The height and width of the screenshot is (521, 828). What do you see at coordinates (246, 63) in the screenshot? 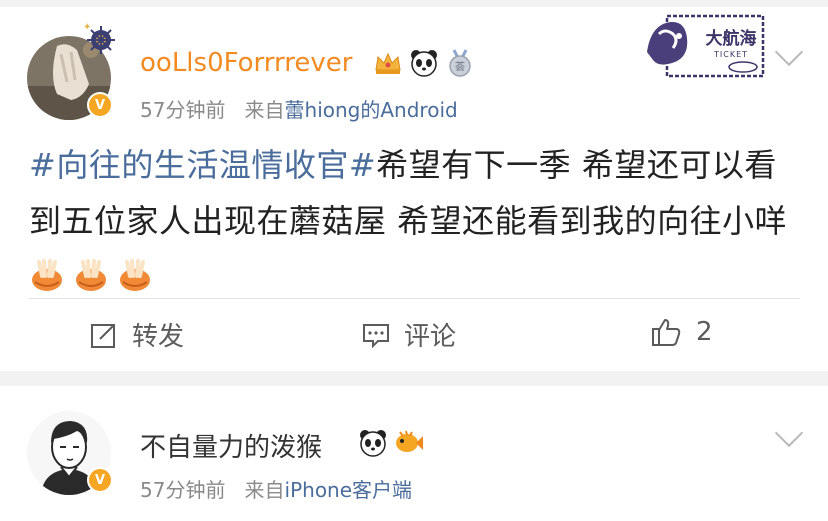
I see `username: ooLls0Forrrrever` at bounding box center [246, 63].